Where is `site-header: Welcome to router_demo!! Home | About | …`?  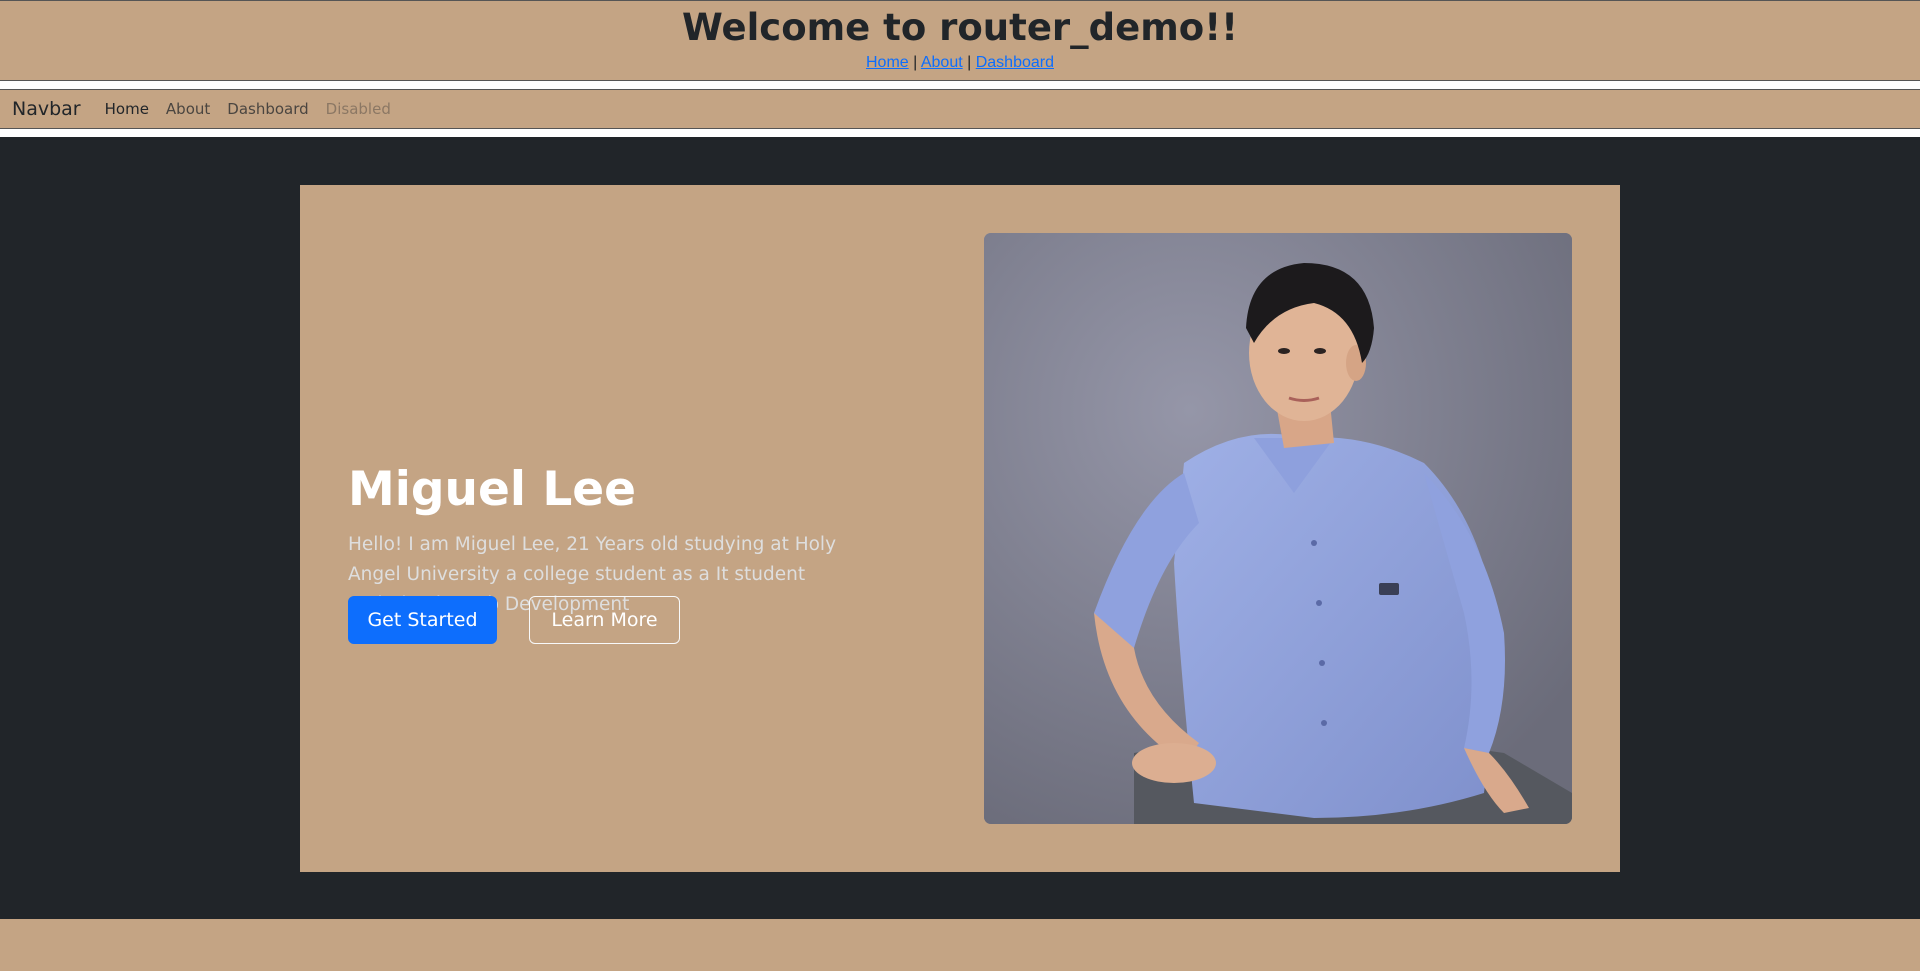 site-header: Welcome to router_demo!! Home | About | … is located at coordinates (960, 40).